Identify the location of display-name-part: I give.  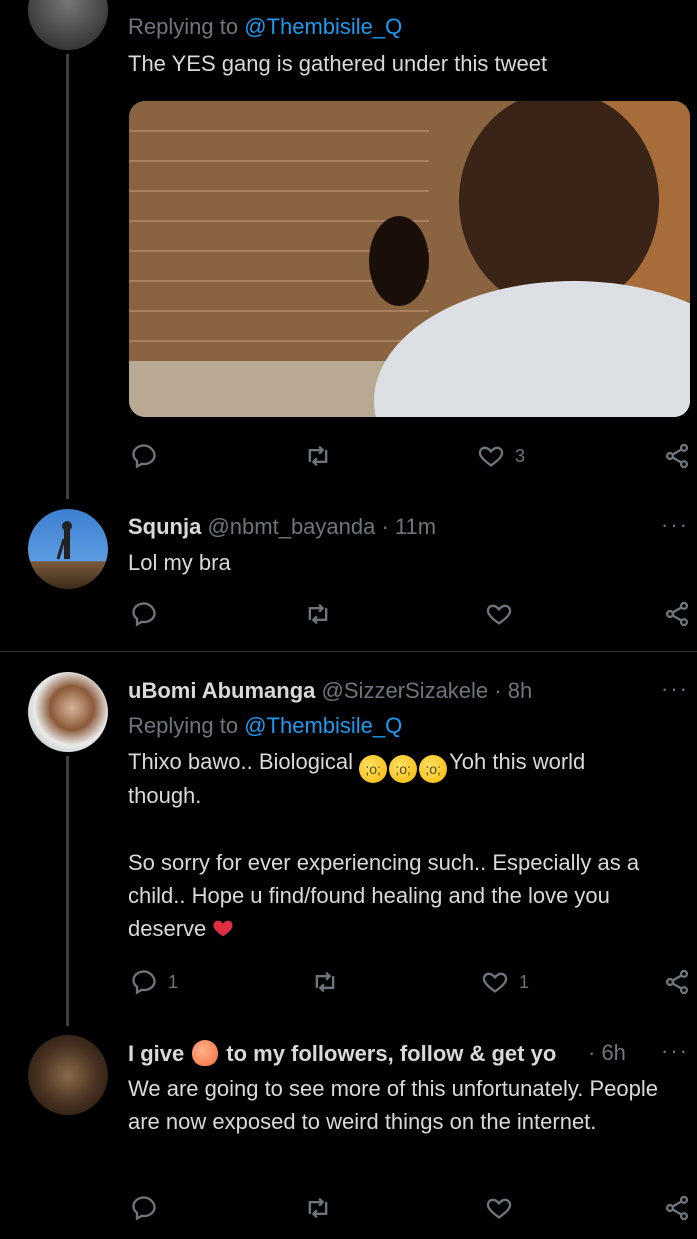
(156, 1053).